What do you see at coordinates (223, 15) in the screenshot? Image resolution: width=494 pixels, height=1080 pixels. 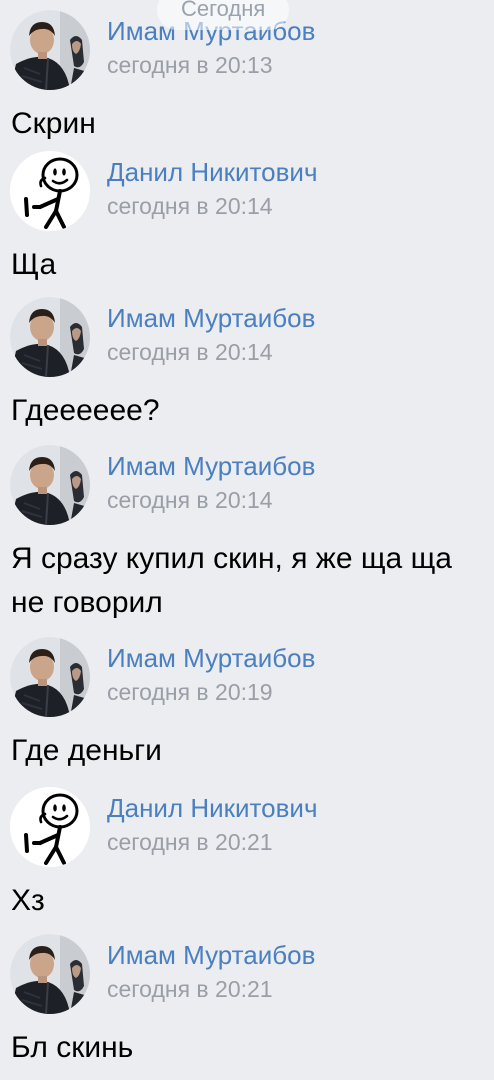 I see `date-separator: Сегодня` at bounding box center [223, 15].